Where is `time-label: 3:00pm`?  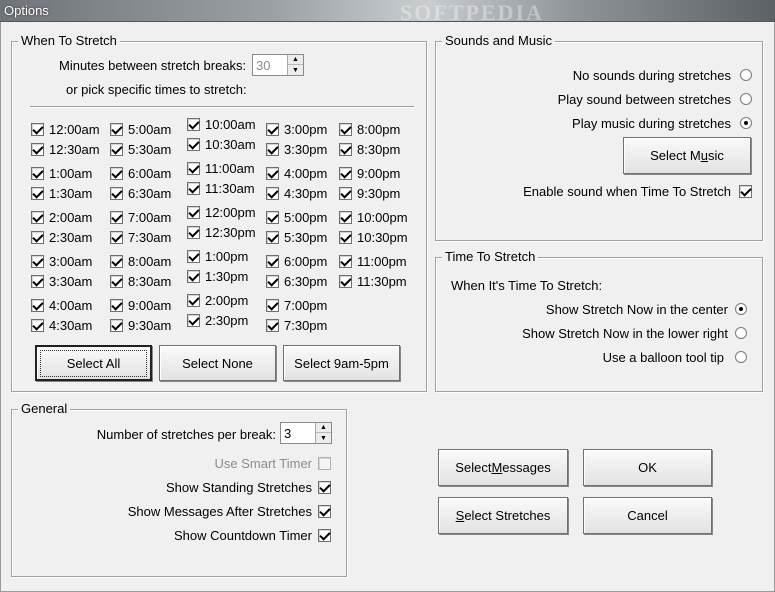
time-label: 3:00pm is located at coordinates (306, 129).